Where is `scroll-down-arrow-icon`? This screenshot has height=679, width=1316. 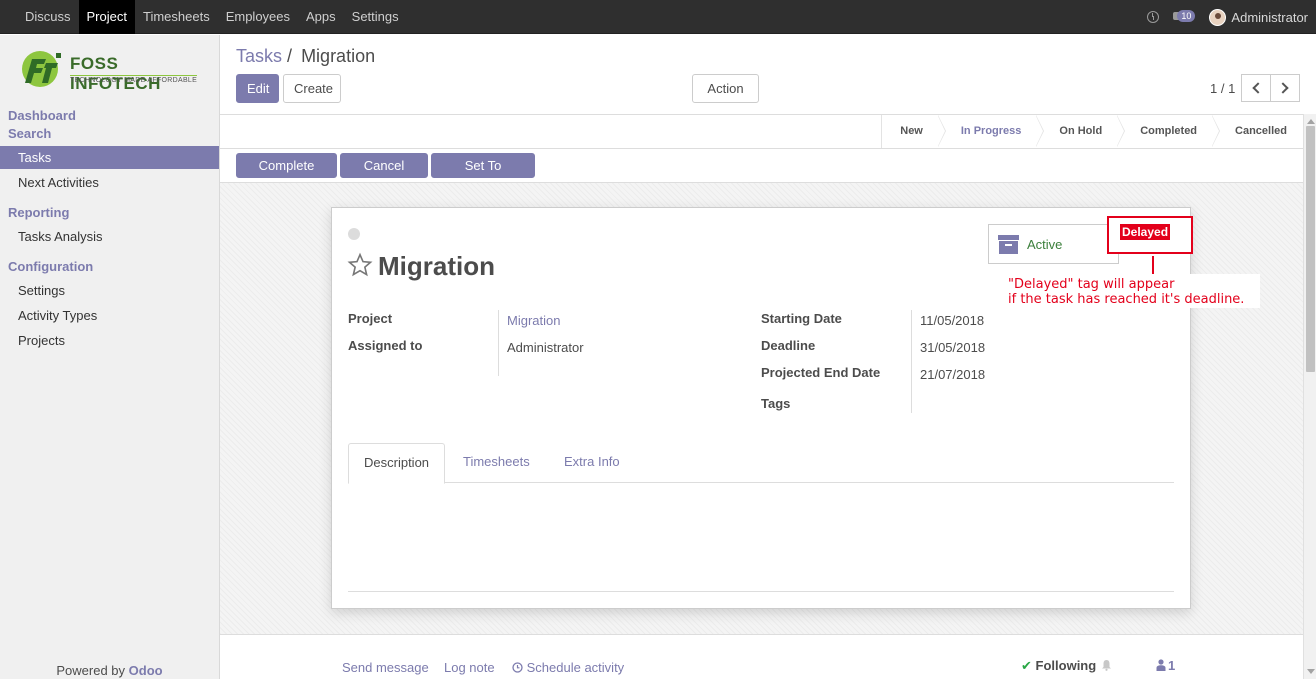 scroll-down-arrow-icon is located at coordinates (1311, 671).